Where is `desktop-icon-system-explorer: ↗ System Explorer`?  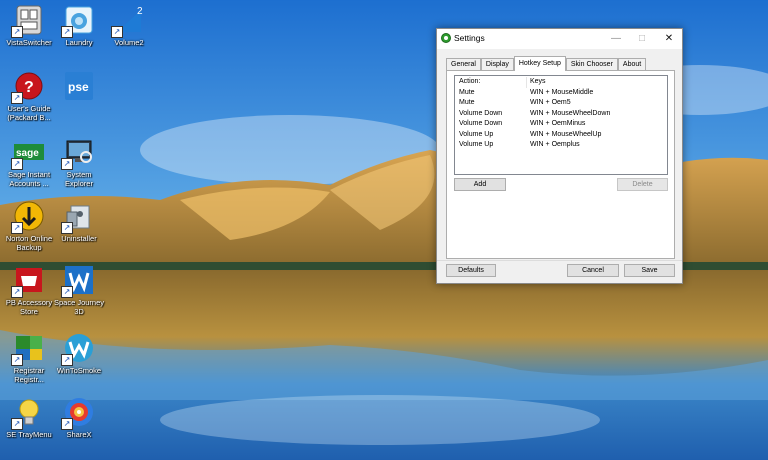
desktop-icon-system-explorer: ↗ System Explorer is located at coordinates (79, 162).